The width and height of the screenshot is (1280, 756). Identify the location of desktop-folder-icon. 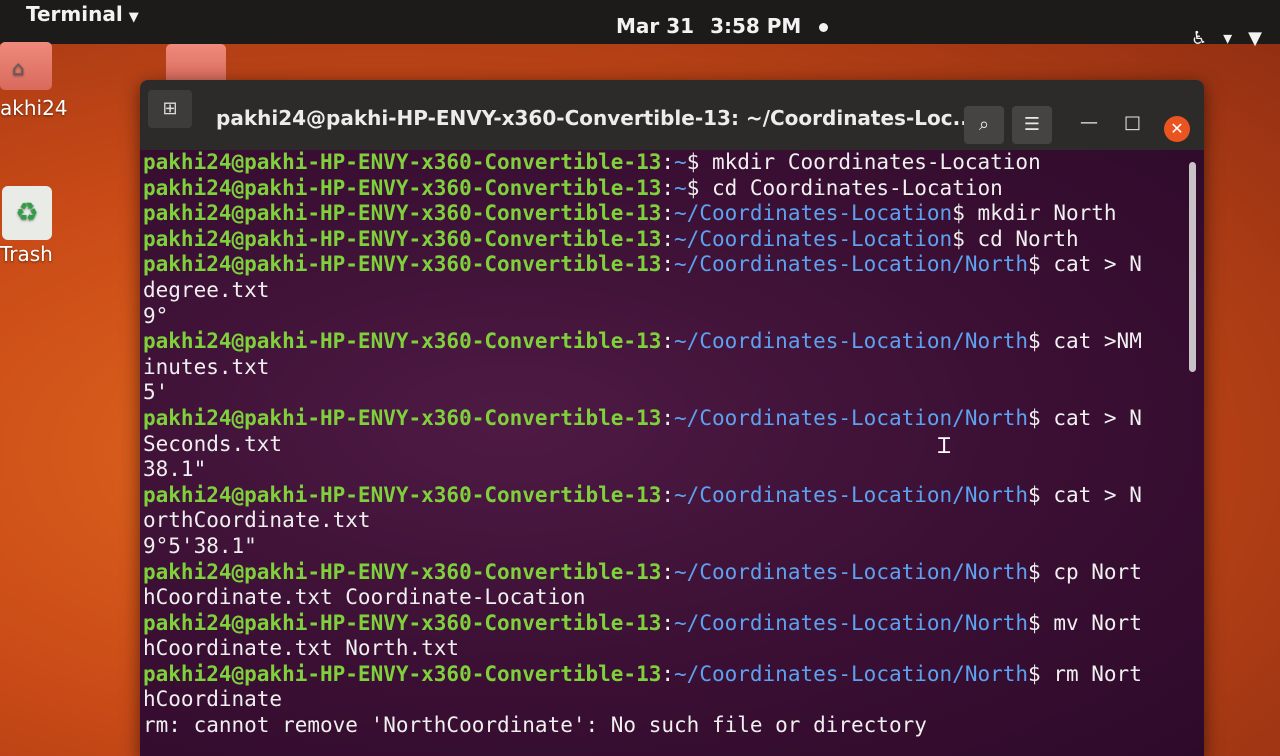
(196, 64).